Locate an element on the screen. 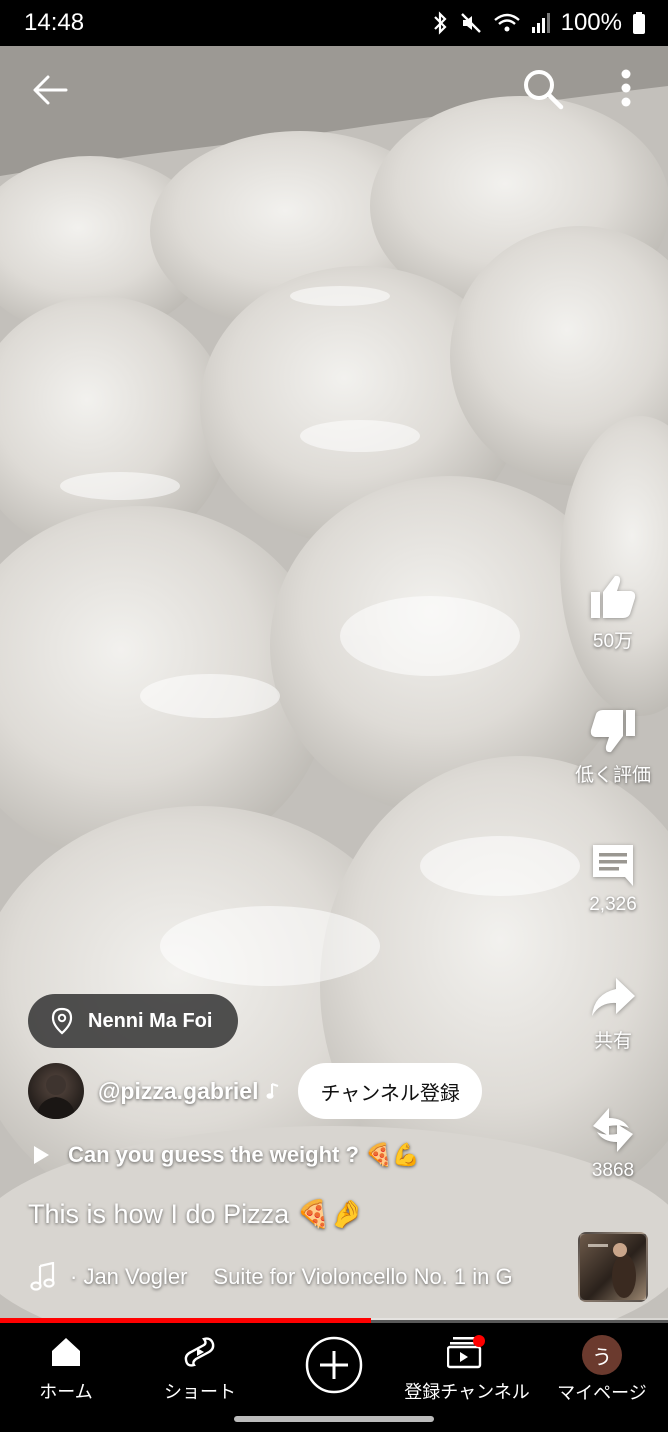  dislike-button: 低く評価 is located at coordinates (613, 746).